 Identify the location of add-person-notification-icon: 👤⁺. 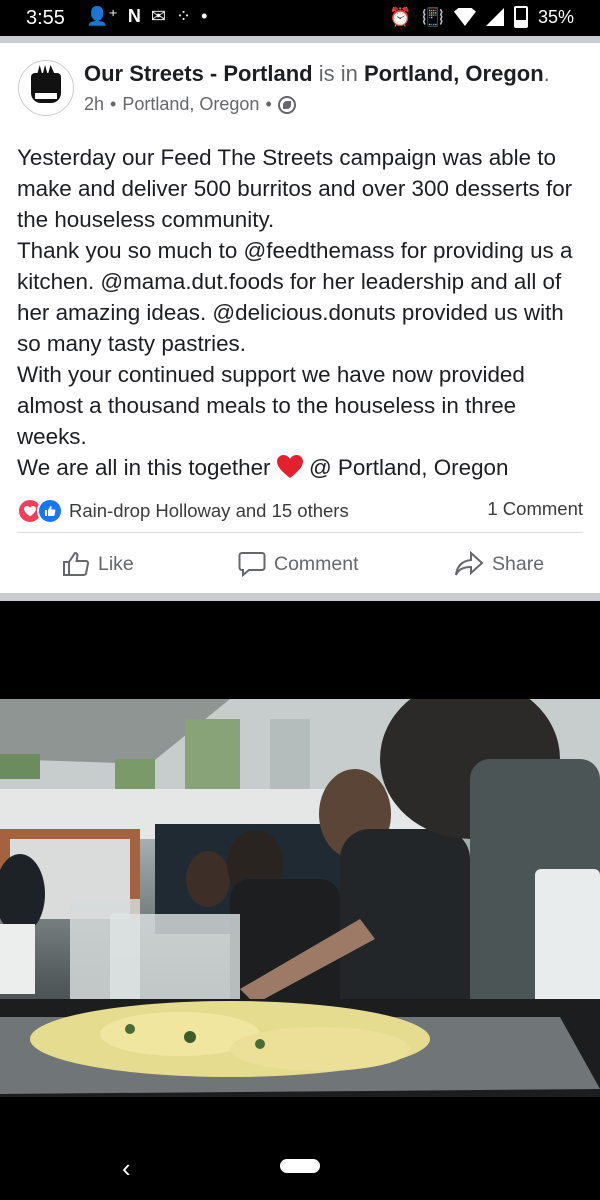
(102, 16).